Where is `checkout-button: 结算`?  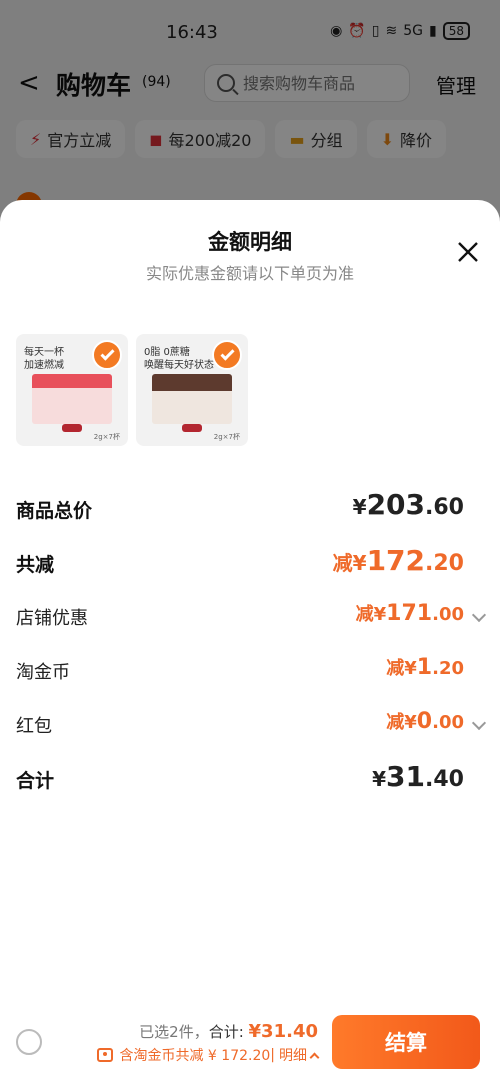
checkout-button: 结算 is located at coordinates (406, 1042).